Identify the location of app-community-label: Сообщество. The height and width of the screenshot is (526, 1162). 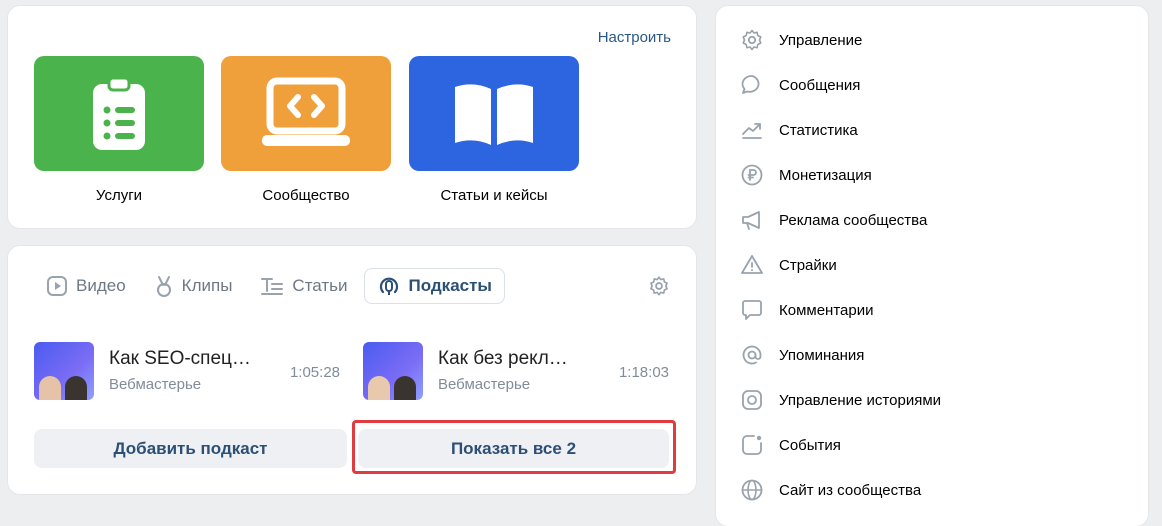
(306, 195).